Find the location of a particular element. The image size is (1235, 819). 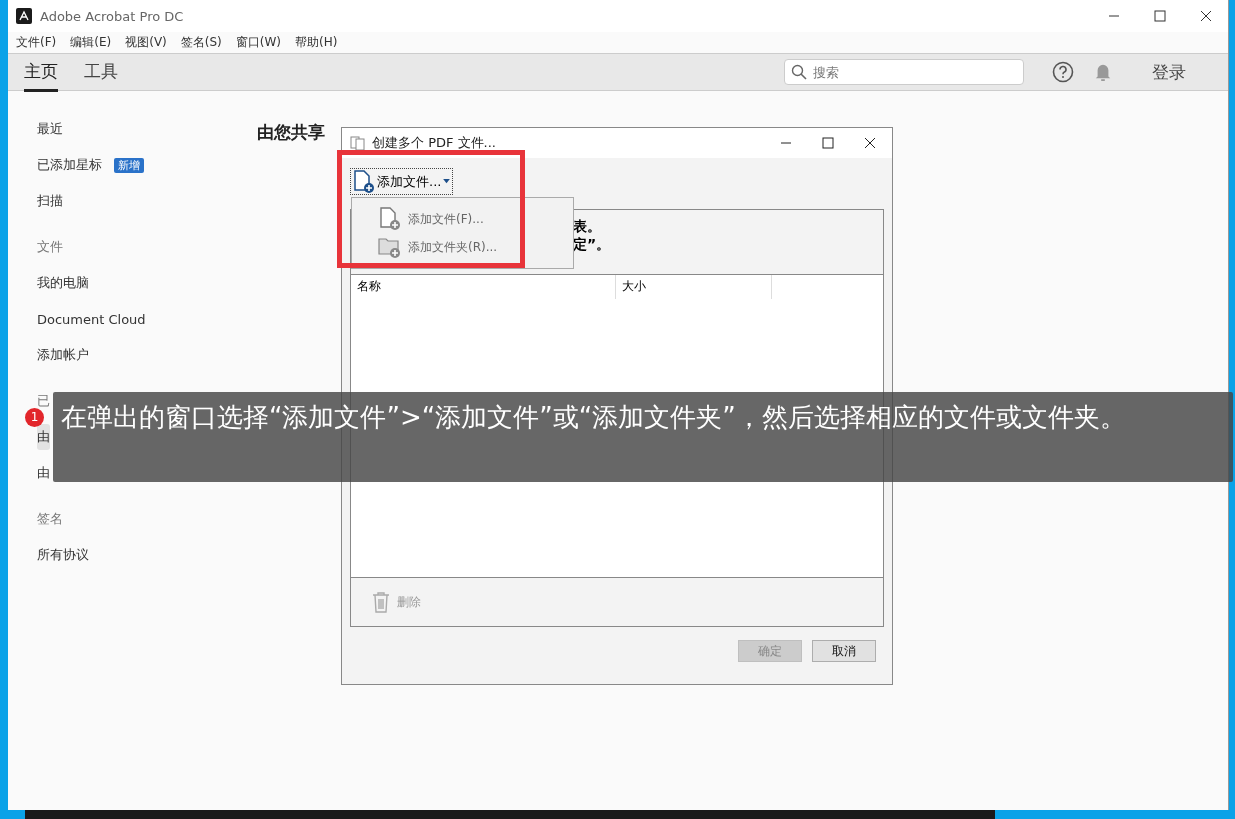

sidebar-item: 扫描 is located at coordinates (50, 201).